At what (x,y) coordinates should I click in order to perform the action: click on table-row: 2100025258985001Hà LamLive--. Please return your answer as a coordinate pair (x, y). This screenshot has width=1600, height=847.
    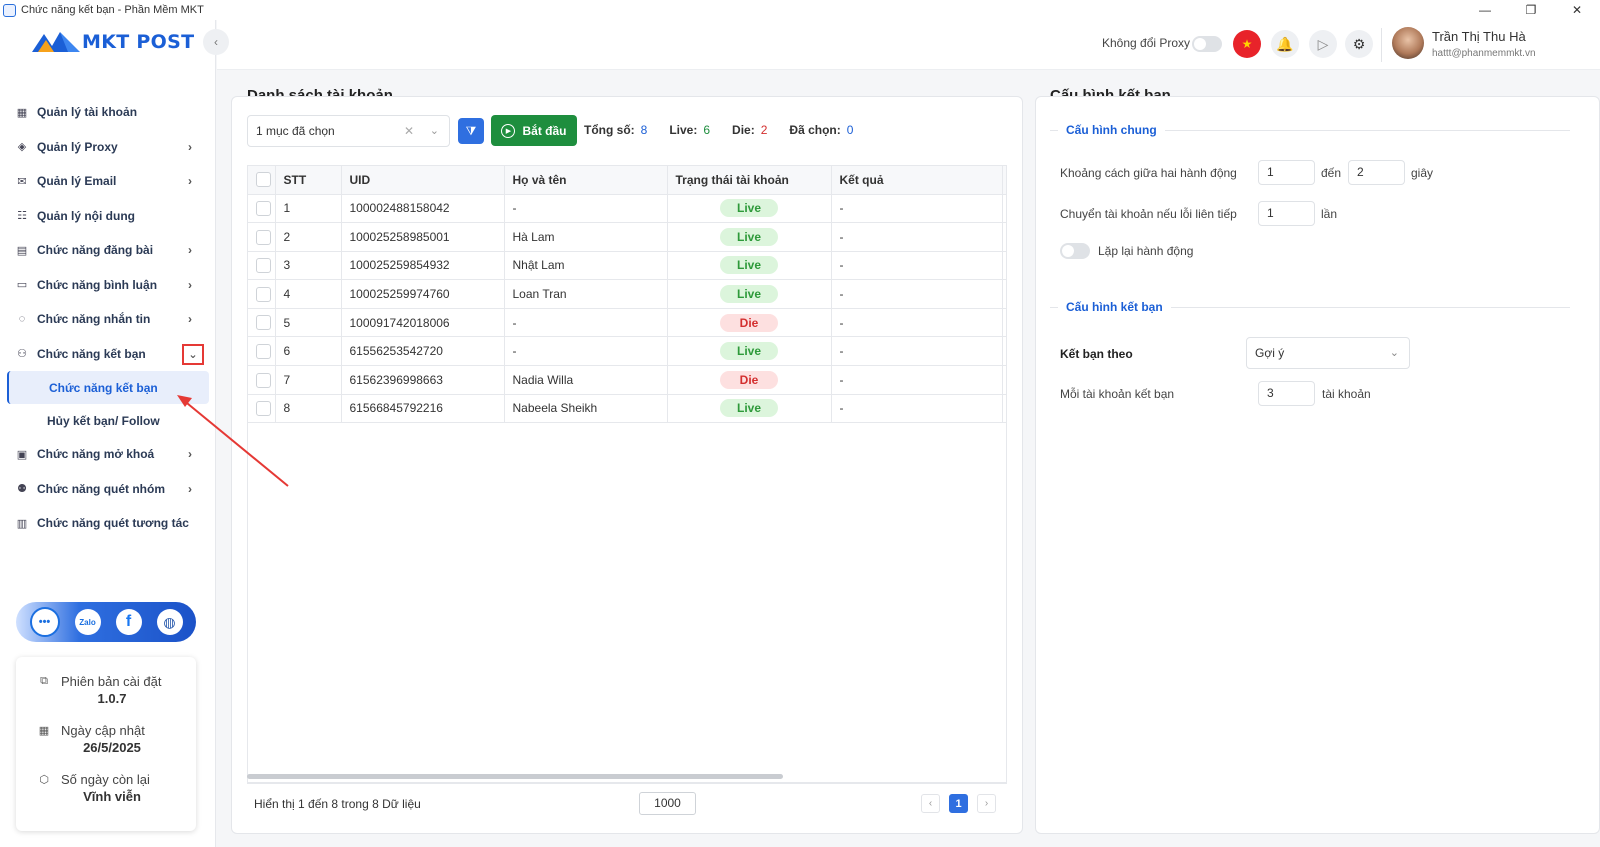
    Looking at the image, I should click on (627, 237).